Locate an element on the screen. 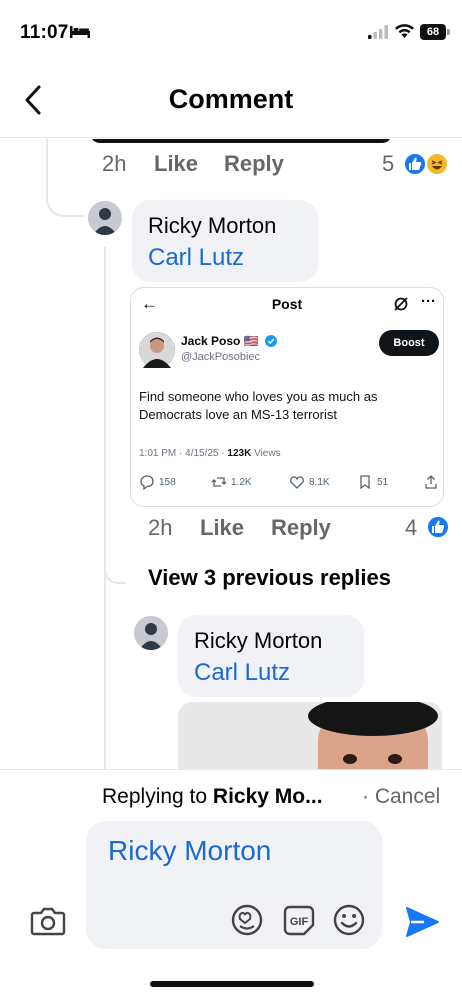 This screenshot has width=462, height=1000. tweet-repost-count: 1.2K is located at coordinates (241, 482).